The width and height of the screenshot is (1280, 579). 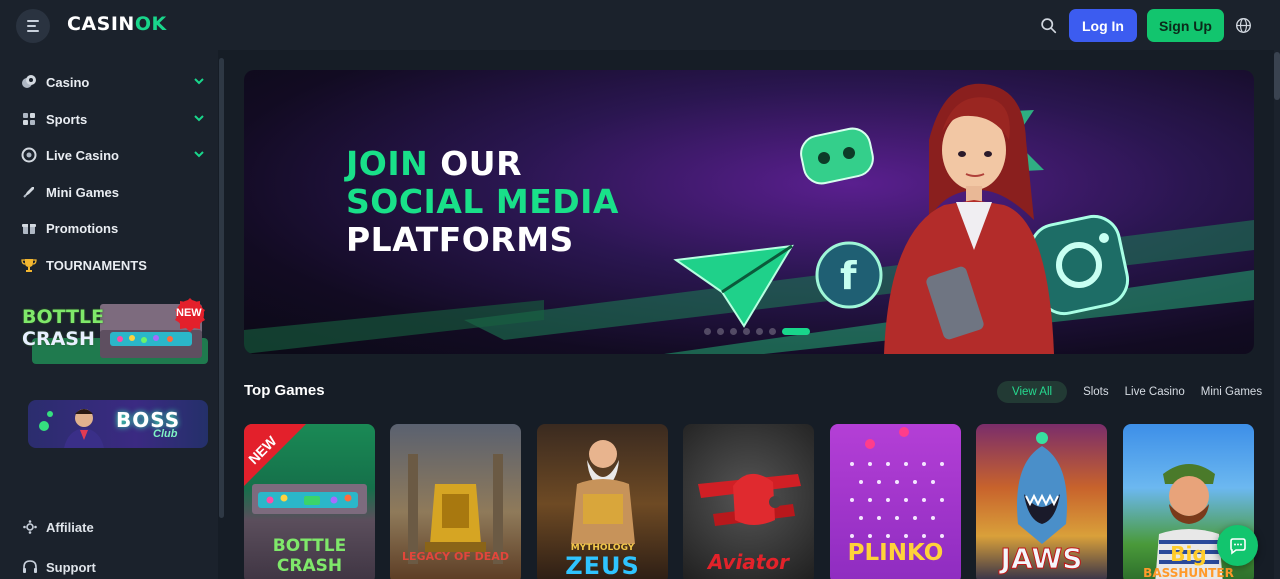 I want to click on sidebar-item-live-casino: Live Casino, so click(x=115, y=155).